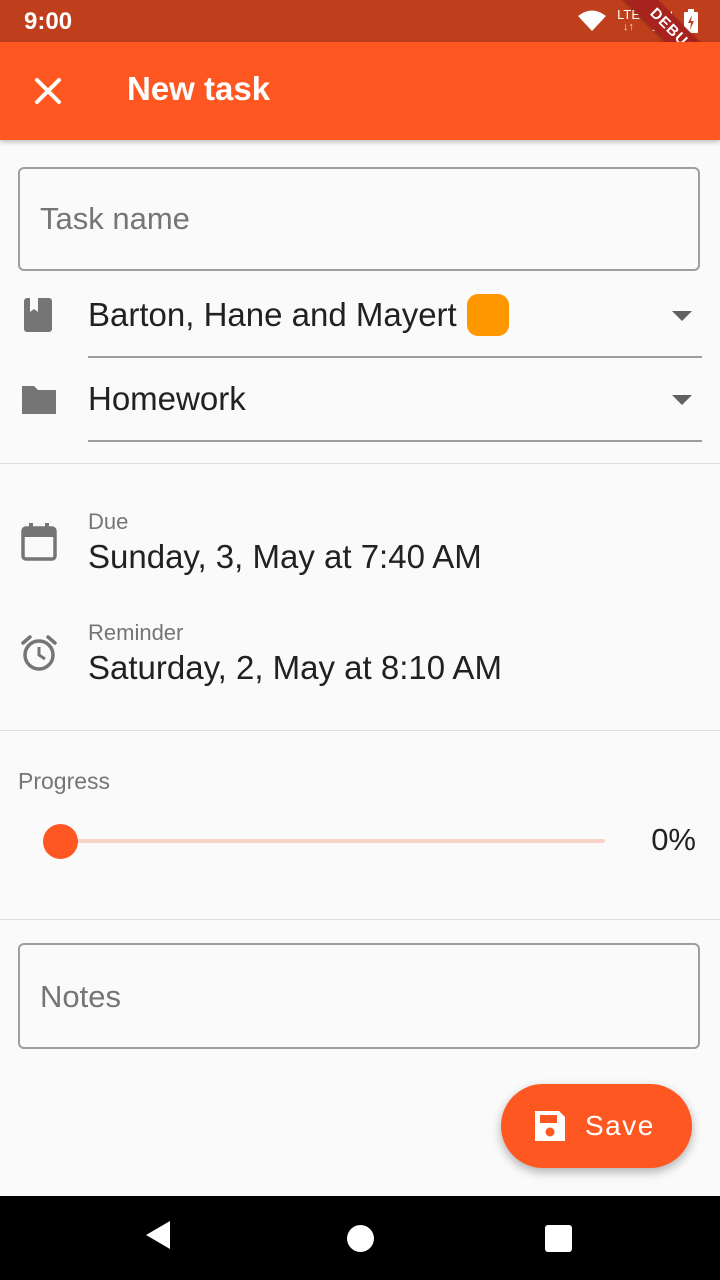 This screenshot has height=1280, width=720. What do you see at coordinates (272, 314) in the screenshot?
I see `course-value: Barton, Hane and Mayert` at bounding box center [272, 314].